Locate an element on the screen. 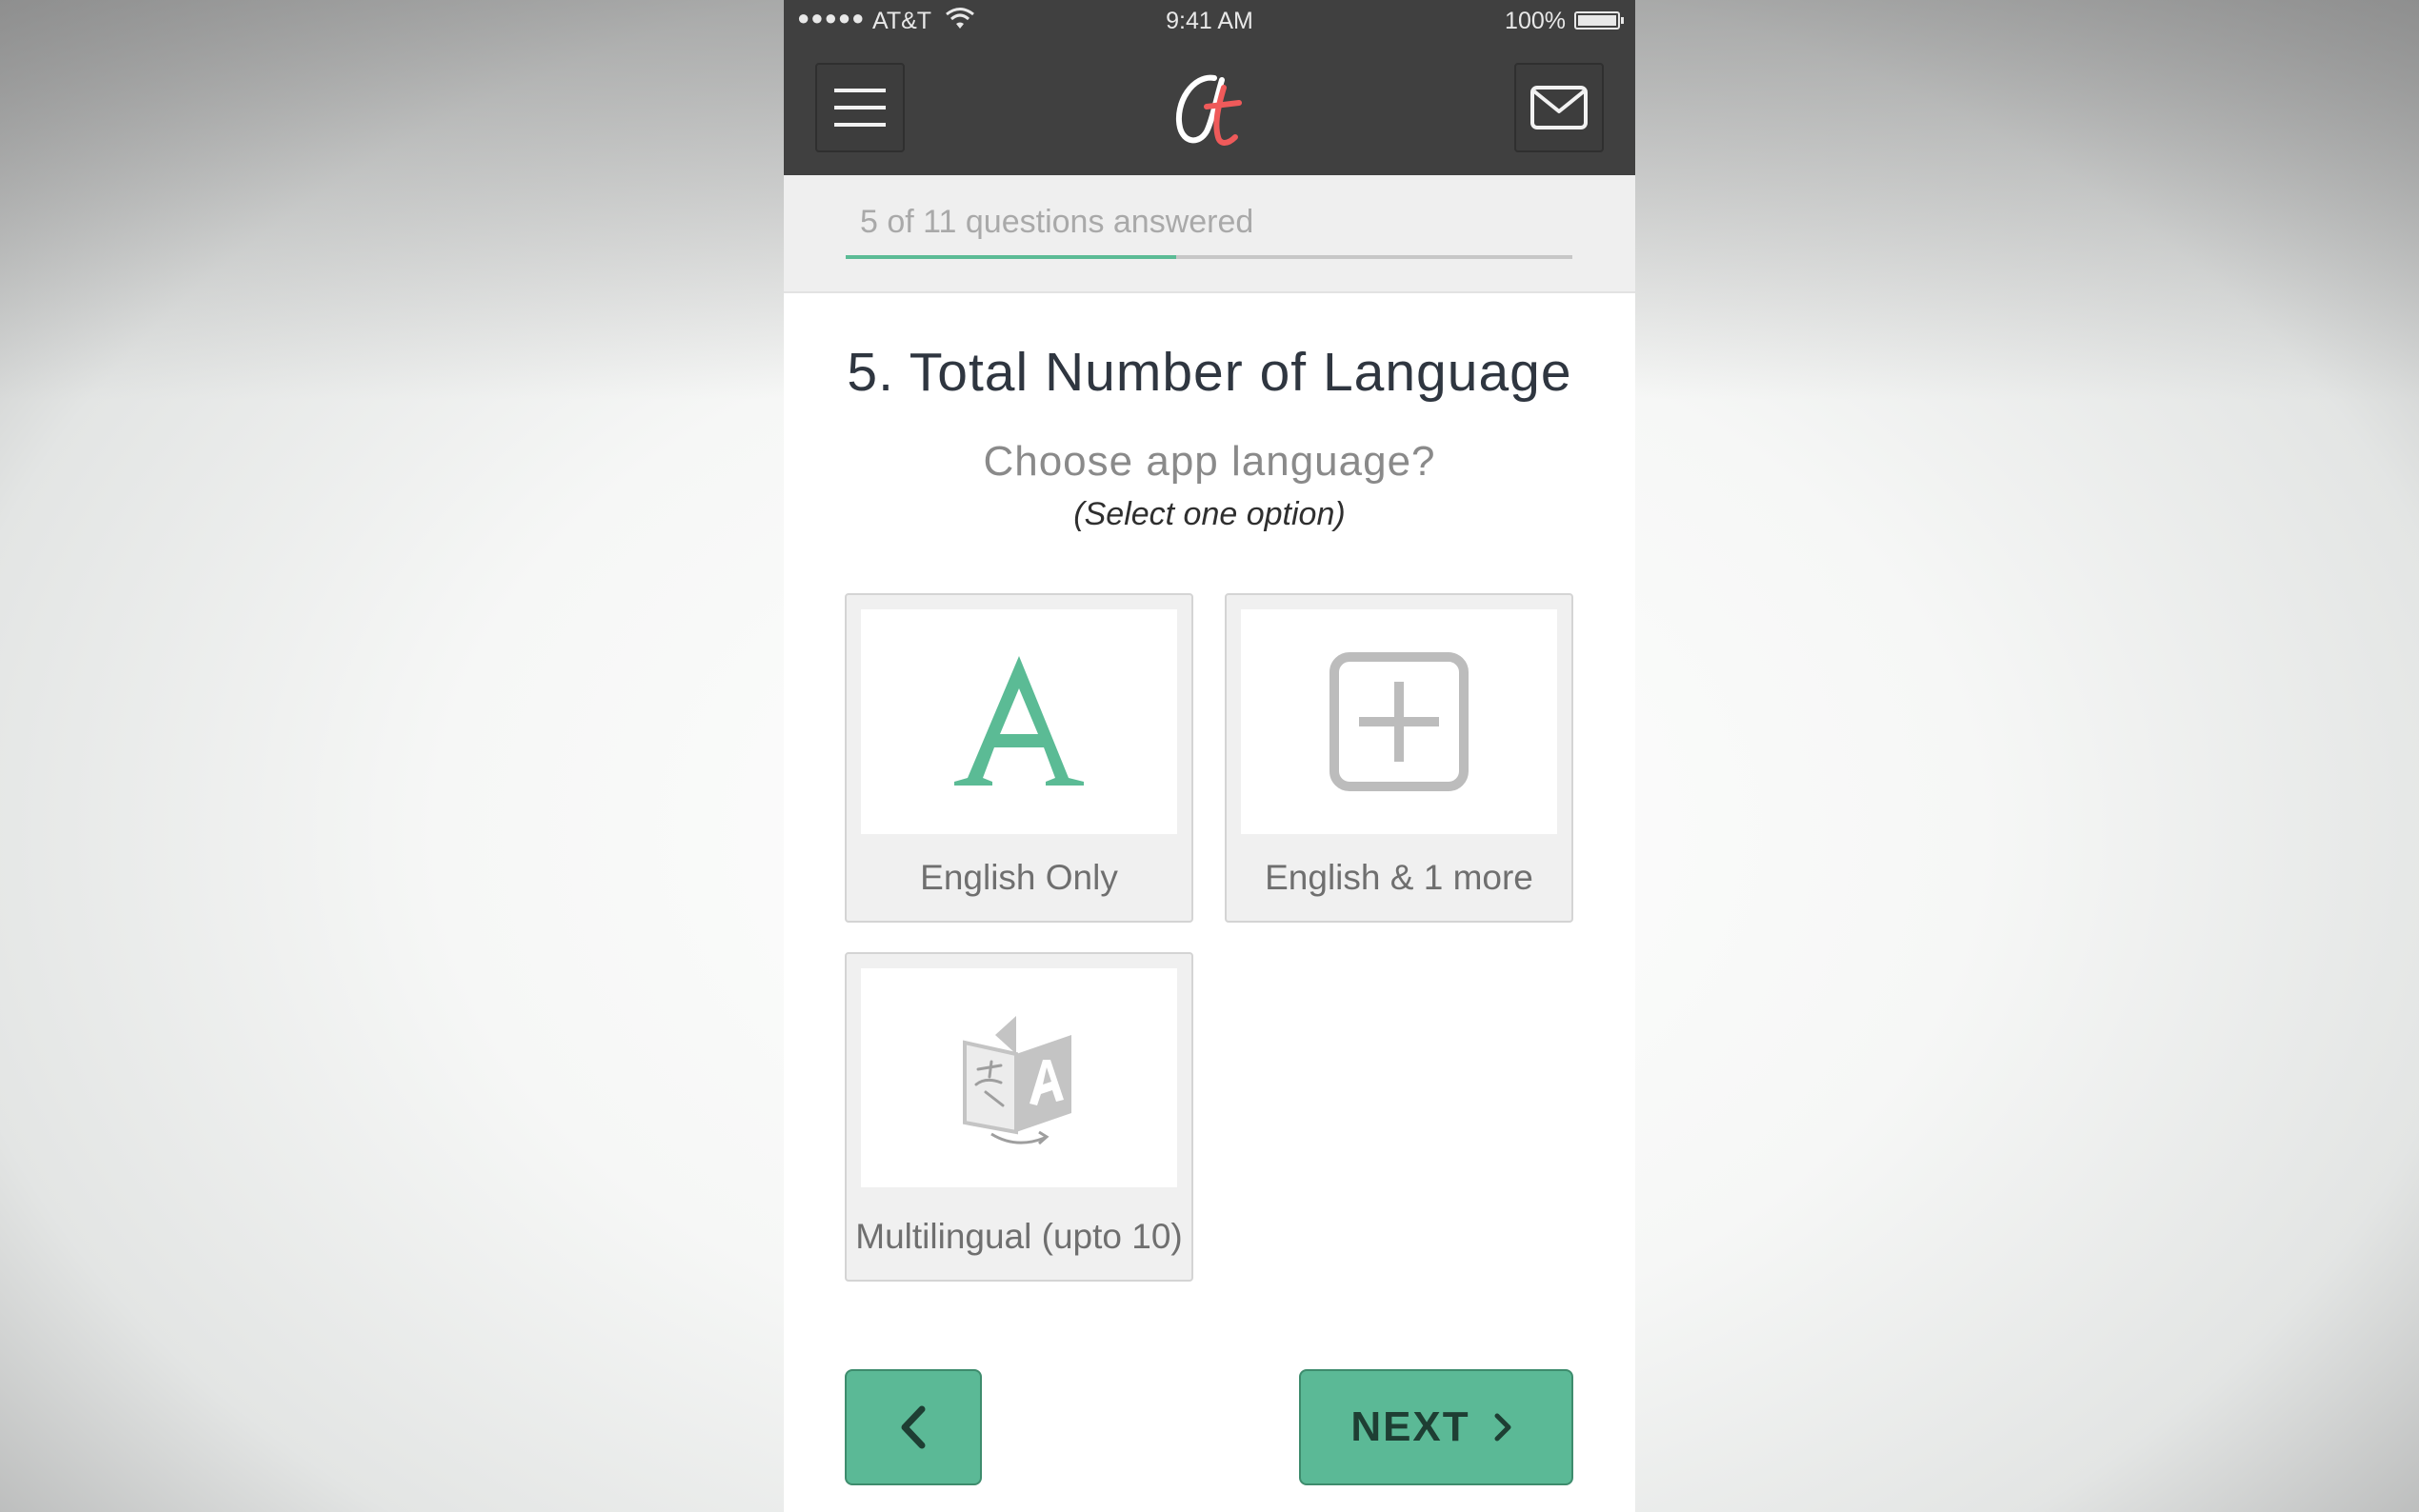  menu-button is located at coordinates (860, 107).